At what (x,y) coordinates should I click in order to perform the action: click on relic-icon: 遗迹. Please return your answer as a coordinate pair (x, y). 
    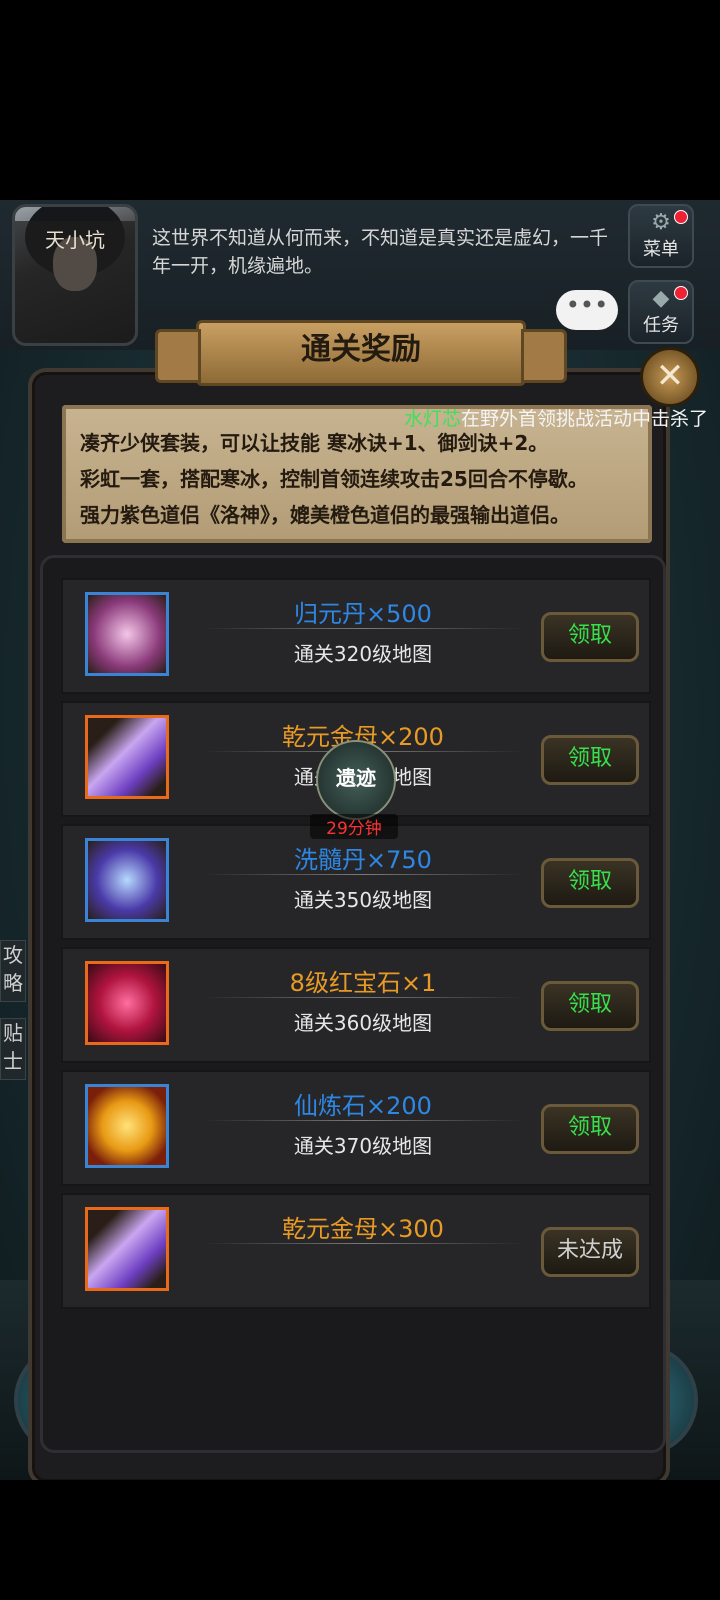
    Looking at the image, I should click on (356, 780).